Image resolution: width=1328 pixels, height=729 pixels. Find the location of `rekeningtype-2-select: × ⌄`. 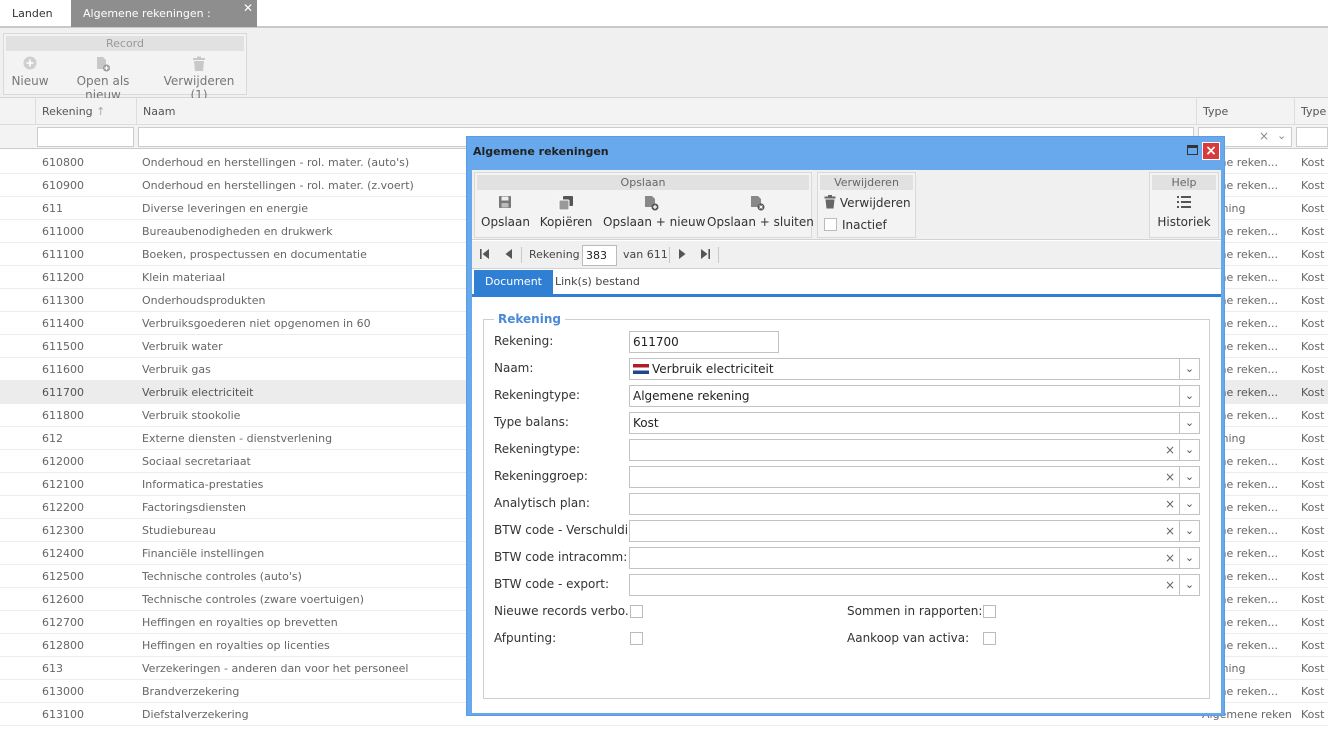

rekeningtype-2-select: × ⌄ is located at coordinates (914, 450).